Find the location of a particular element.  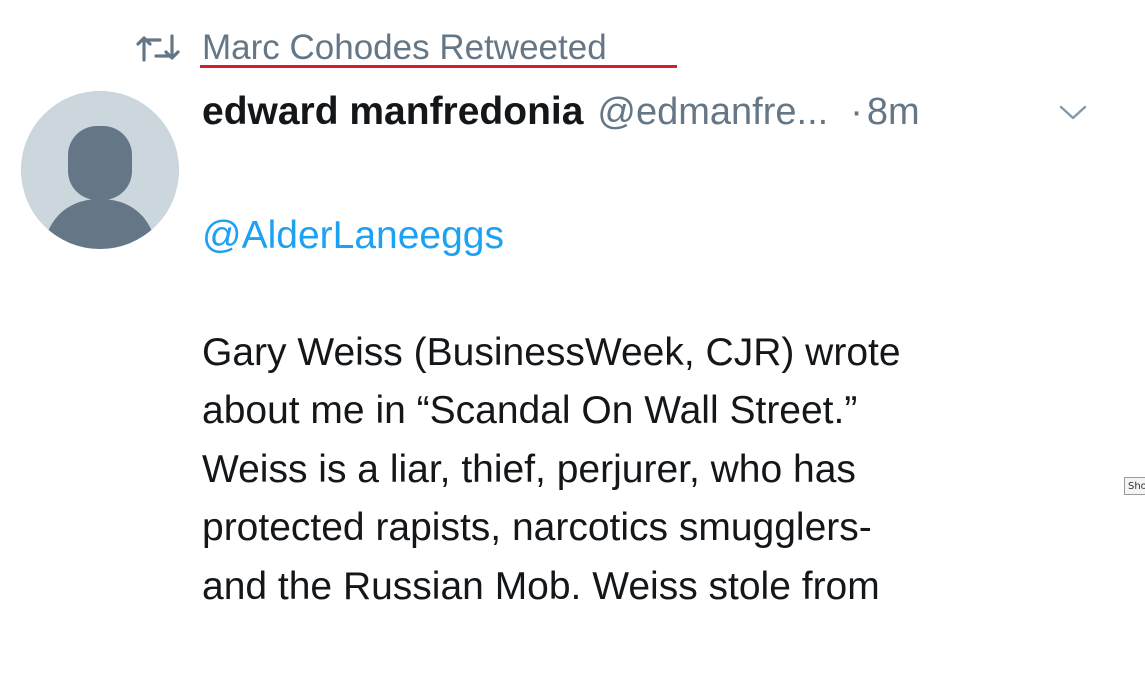

tweet-menu-button is located at coordinates (1073, 112).